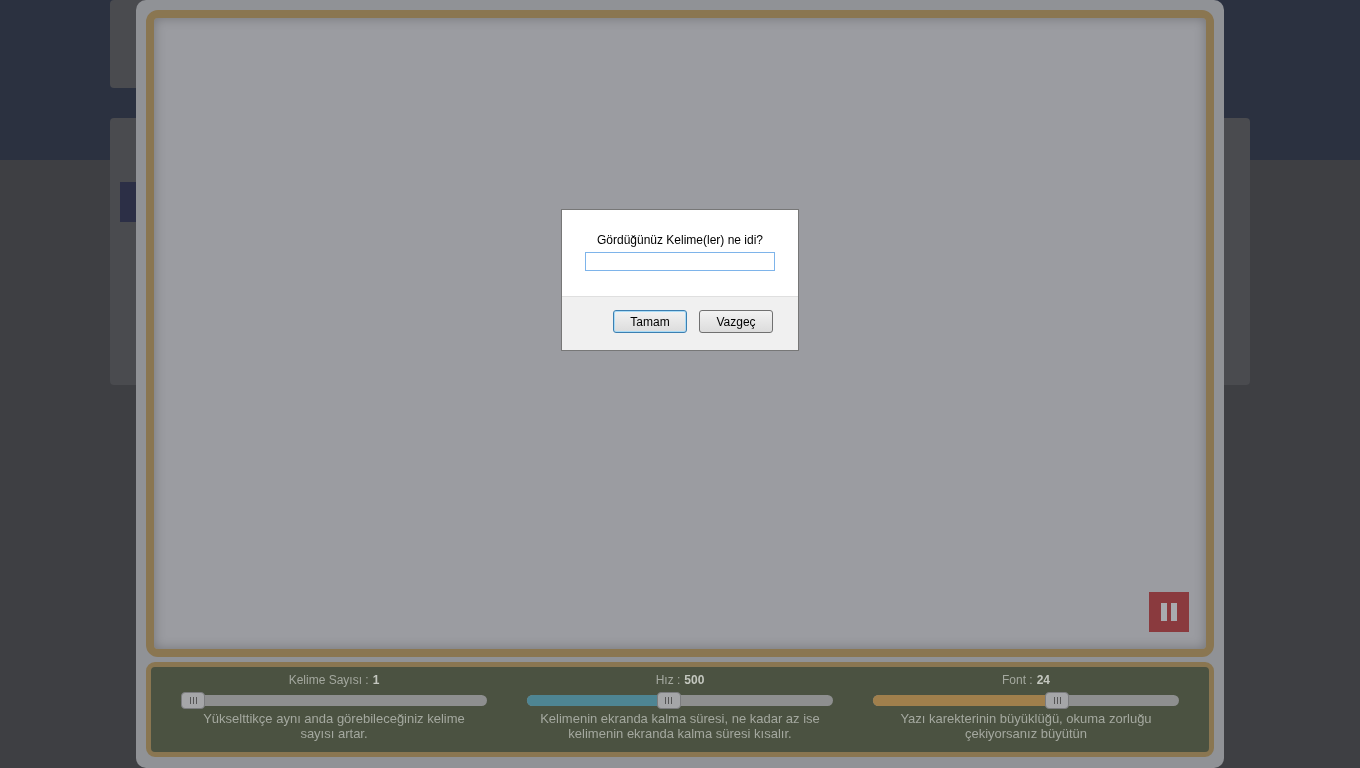  I want to click on slider-label: Font :, so click(1017, 681).